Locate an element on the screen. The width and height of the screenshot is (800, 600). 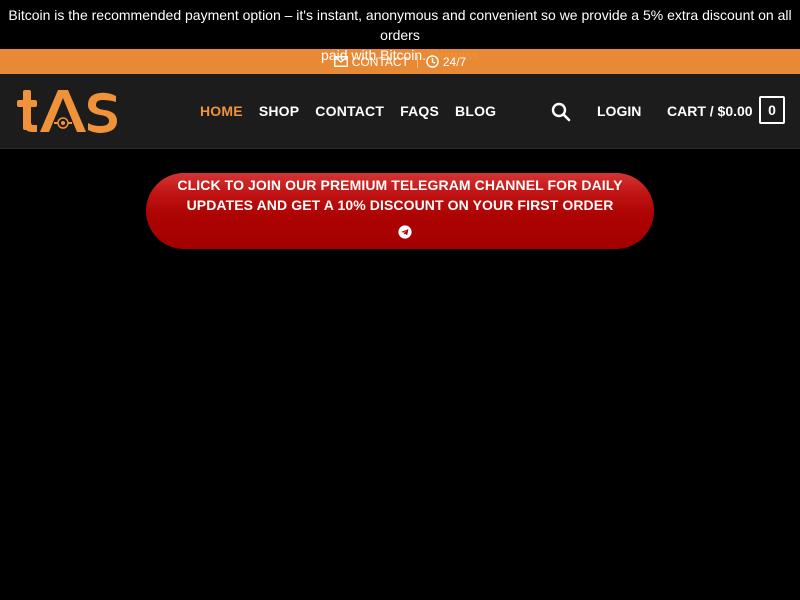
topbar-hours: 24/7 is located at coordinates (446, 62).